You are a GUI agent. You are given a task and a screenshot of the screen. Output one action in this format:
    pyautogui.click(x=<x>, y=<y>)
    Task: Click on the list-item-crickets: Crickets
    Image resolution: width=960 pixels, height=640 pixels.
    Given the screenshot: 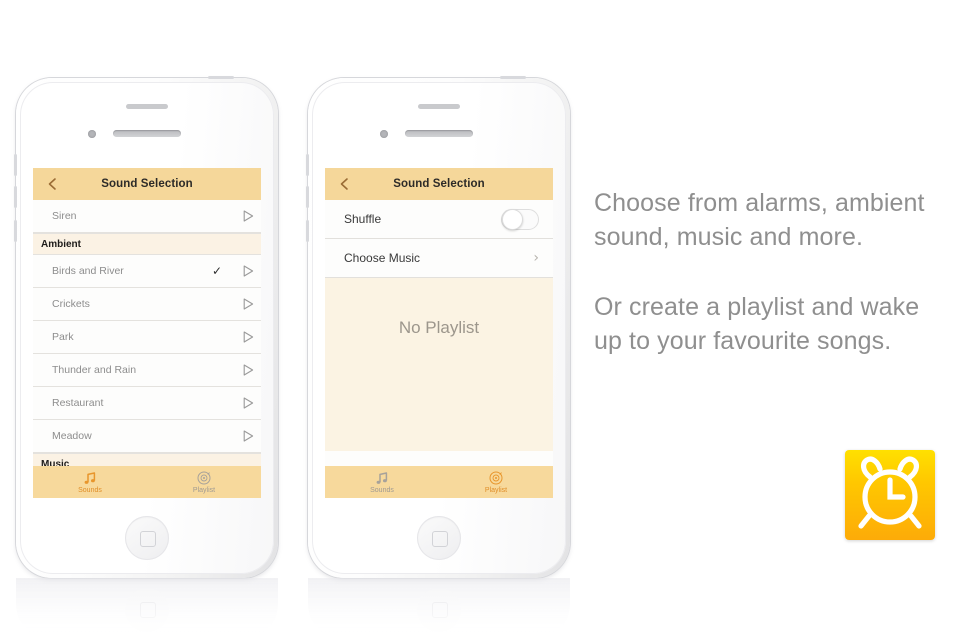 What is the action you would take?
    pyautogui.click(x=147, y=304)
    